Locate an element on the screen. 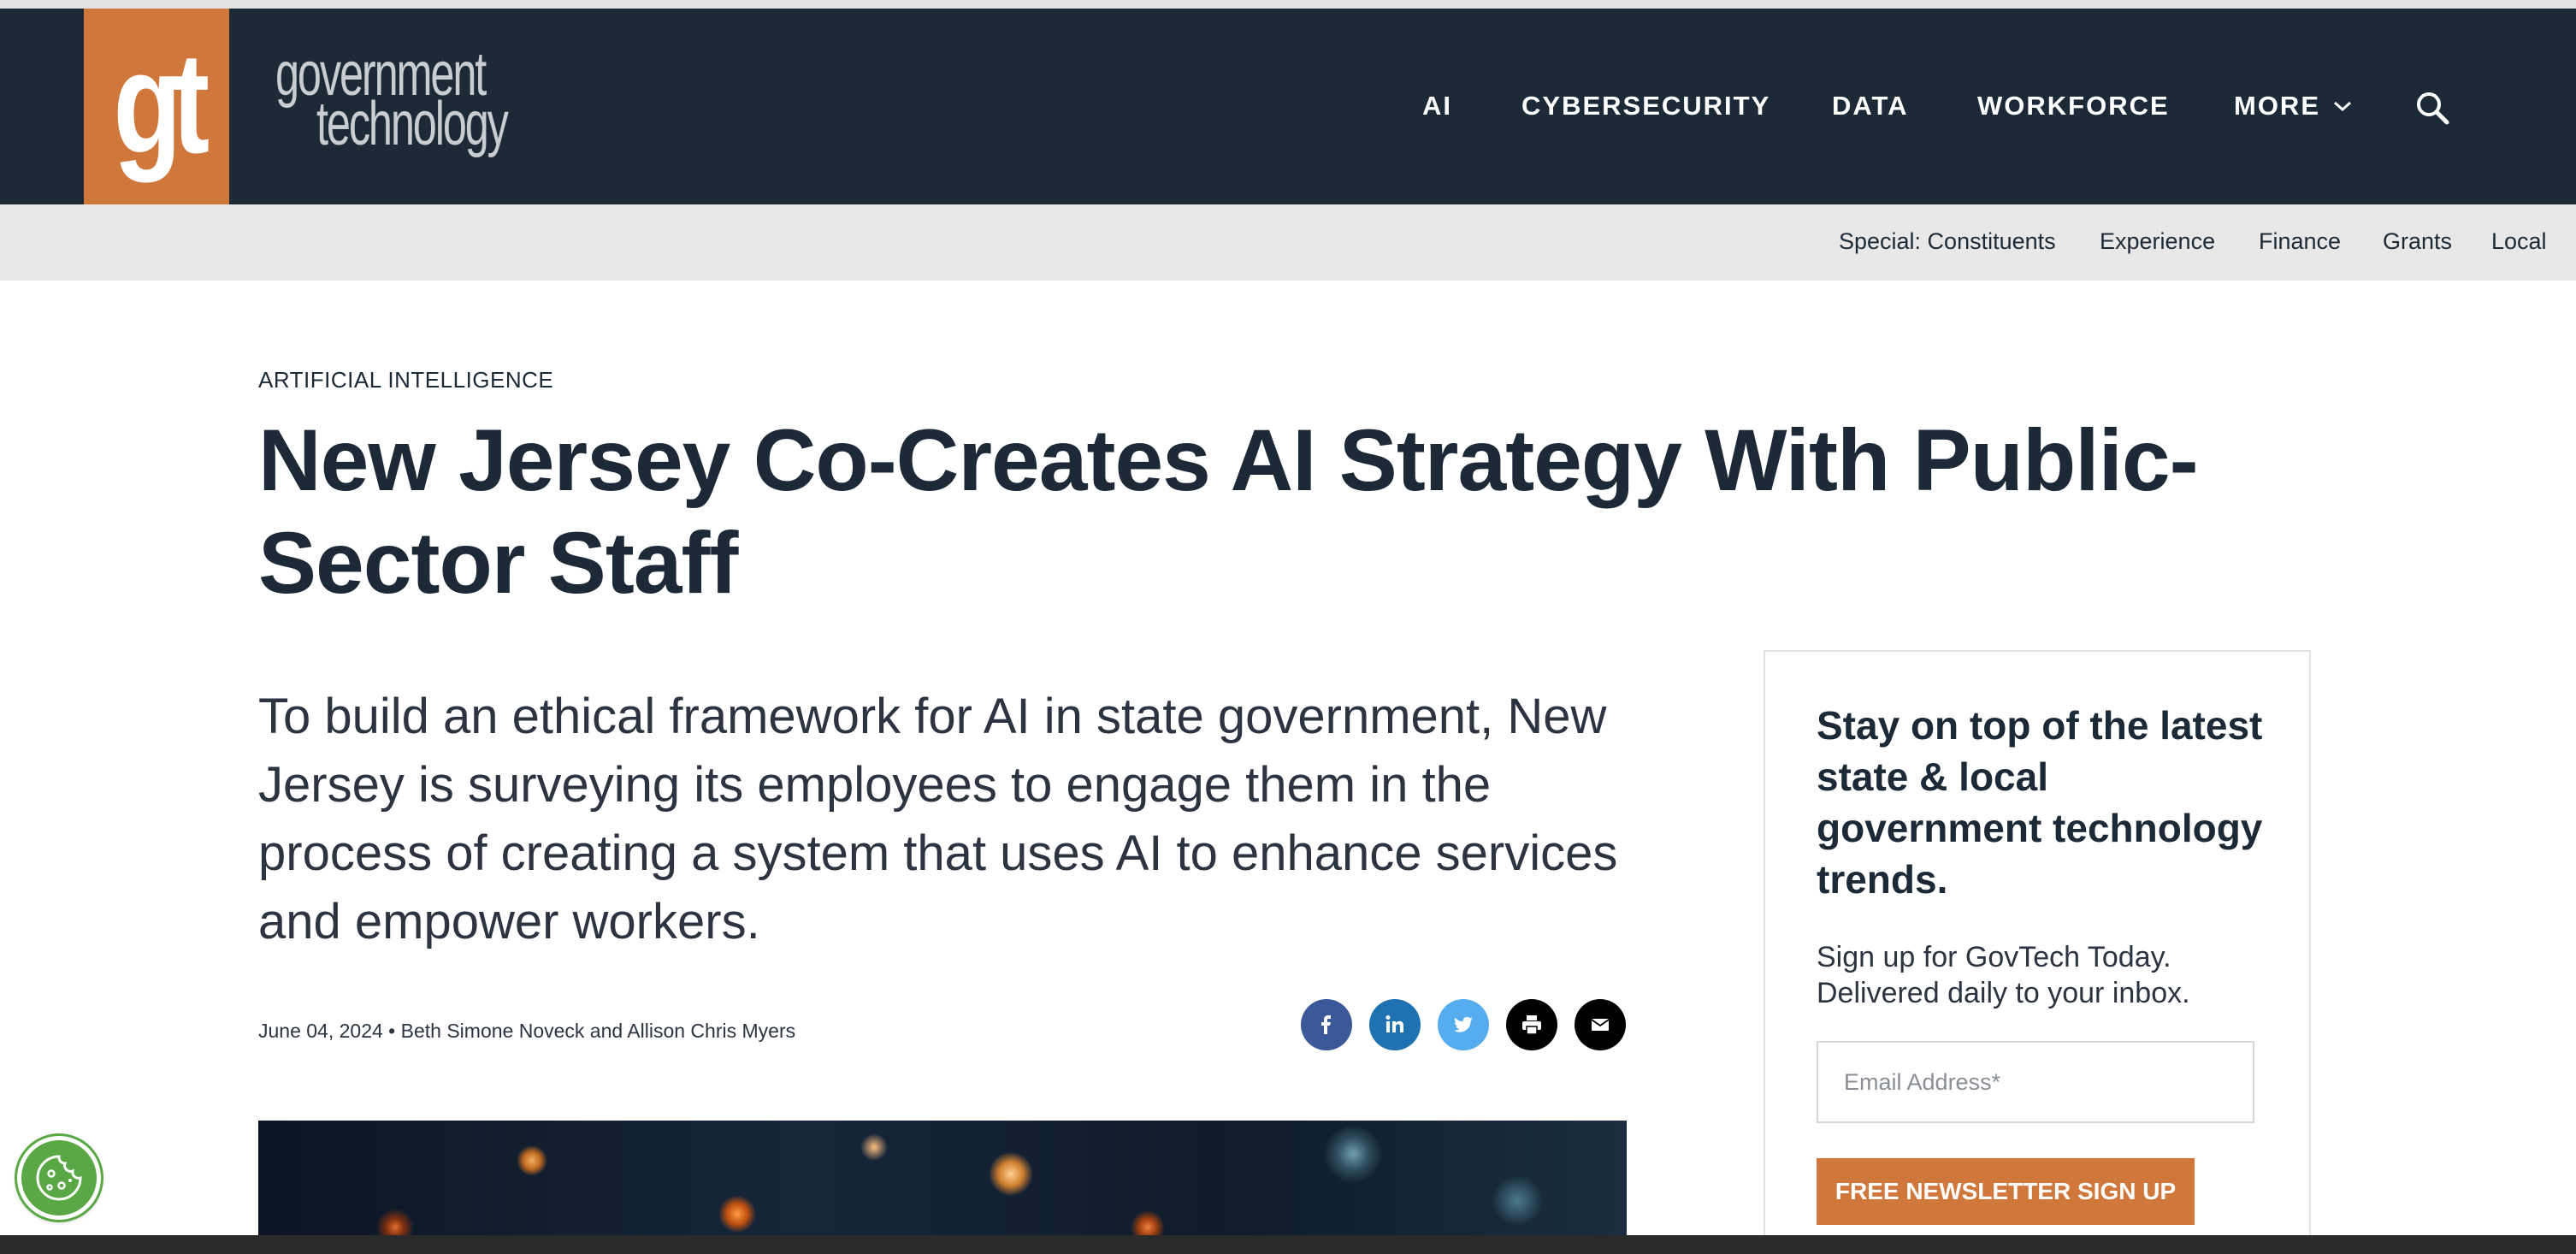 This screenshot has height=1254, width=2576. newsletter-email-input is located at coordinates (2035, 1082).